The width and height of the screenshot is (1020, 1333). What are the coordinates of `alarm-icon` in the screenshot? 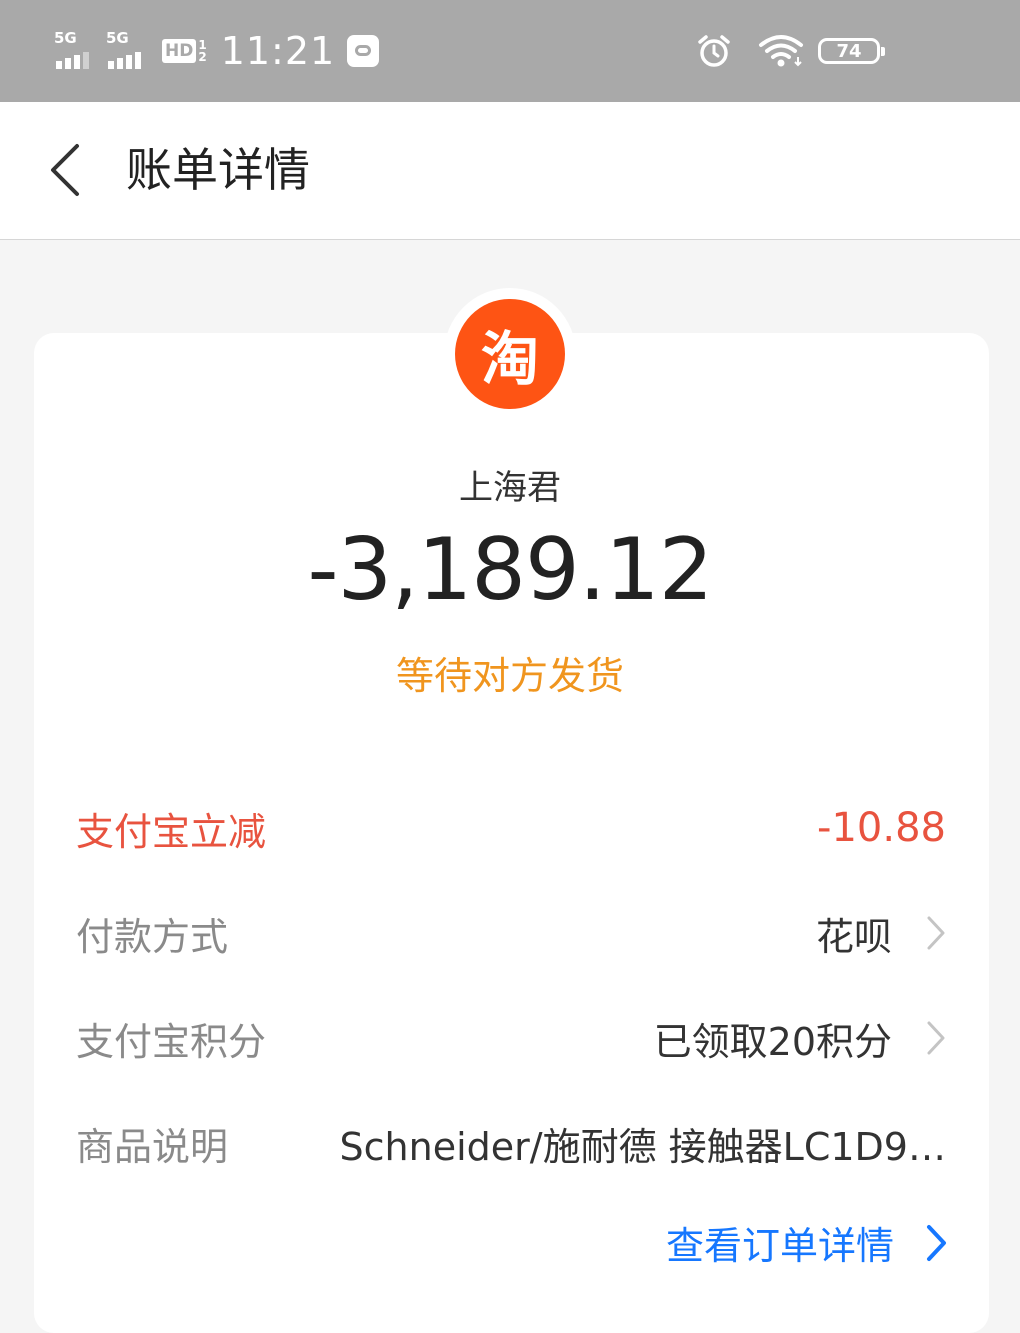 It's located at (714, 51).